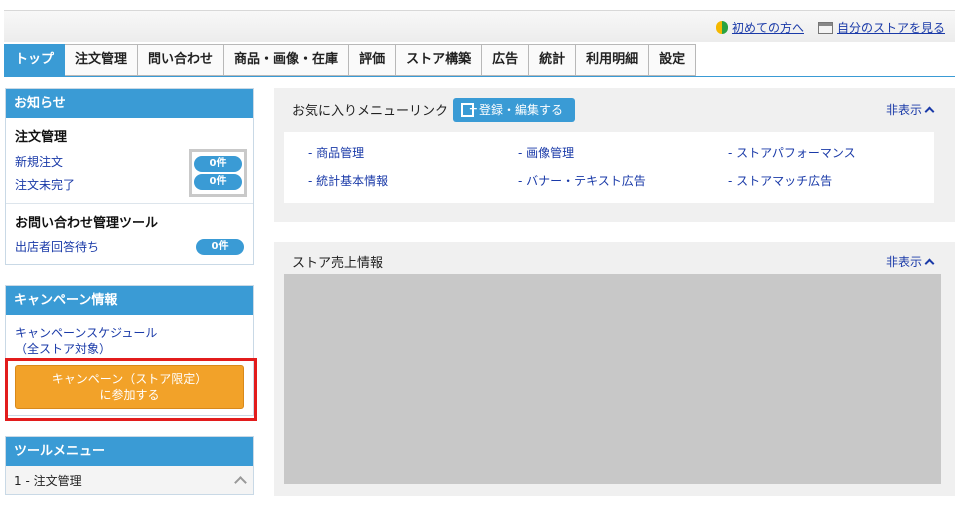 This screenshot has height=505, width=961. I want to click on tab-inquiries: 問い合わせ, so click(181, 60).